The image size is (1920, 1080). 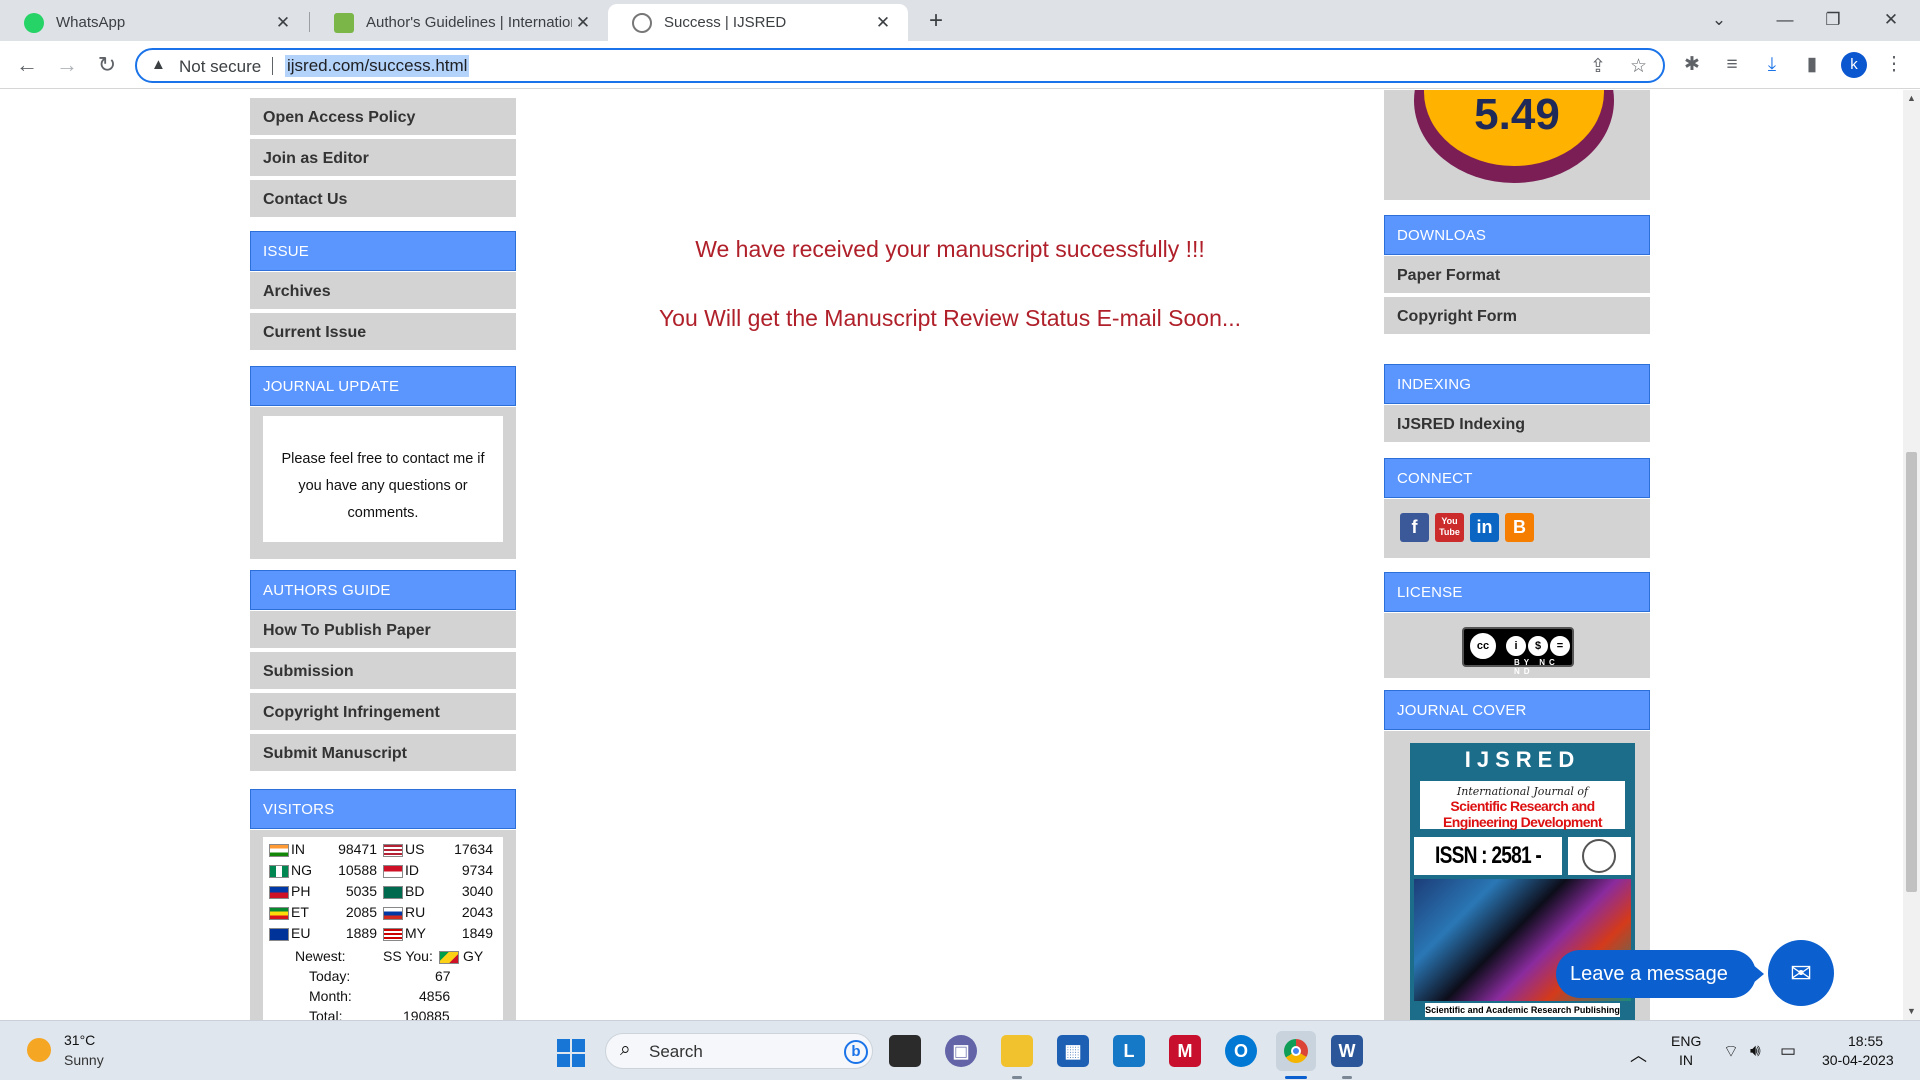 What do you see at coordinates (1812, 65) in the screenshot?
I see `side-panel-icon: ▮` at bounding box center [1812, 65].